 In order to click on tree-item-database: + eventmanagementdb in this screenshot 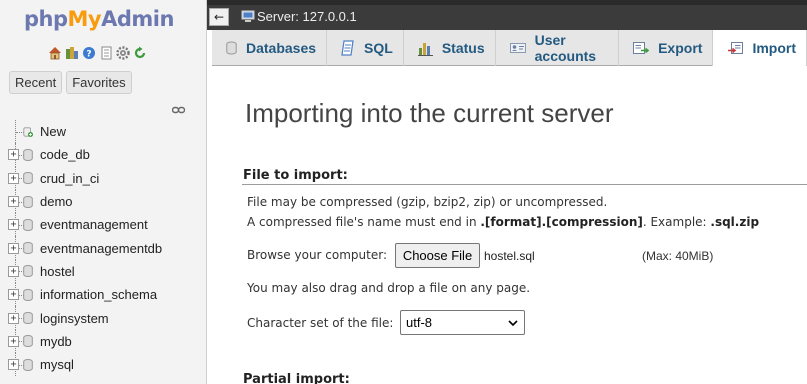, I will do `click(85, 248)`.